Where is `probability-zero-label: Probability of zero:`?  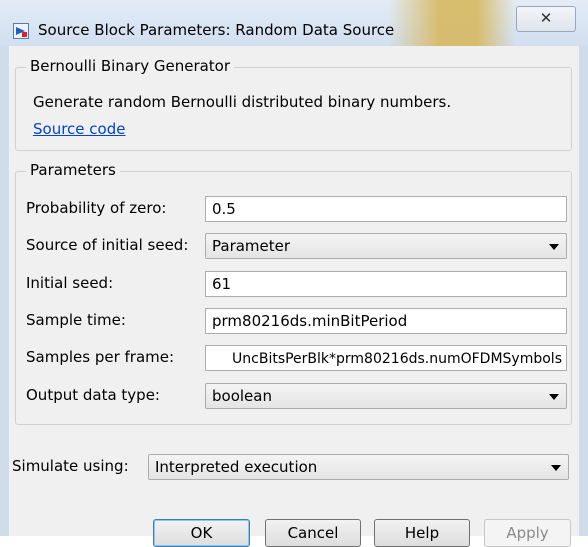 probability-zero-label: Probability of zero: is located at coordinates (96, 208).